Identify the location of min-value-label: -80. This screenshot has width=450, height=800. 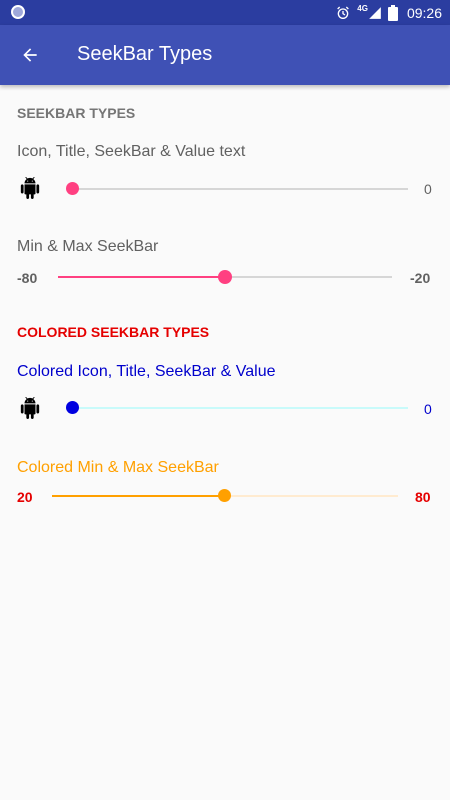
(27, 278).